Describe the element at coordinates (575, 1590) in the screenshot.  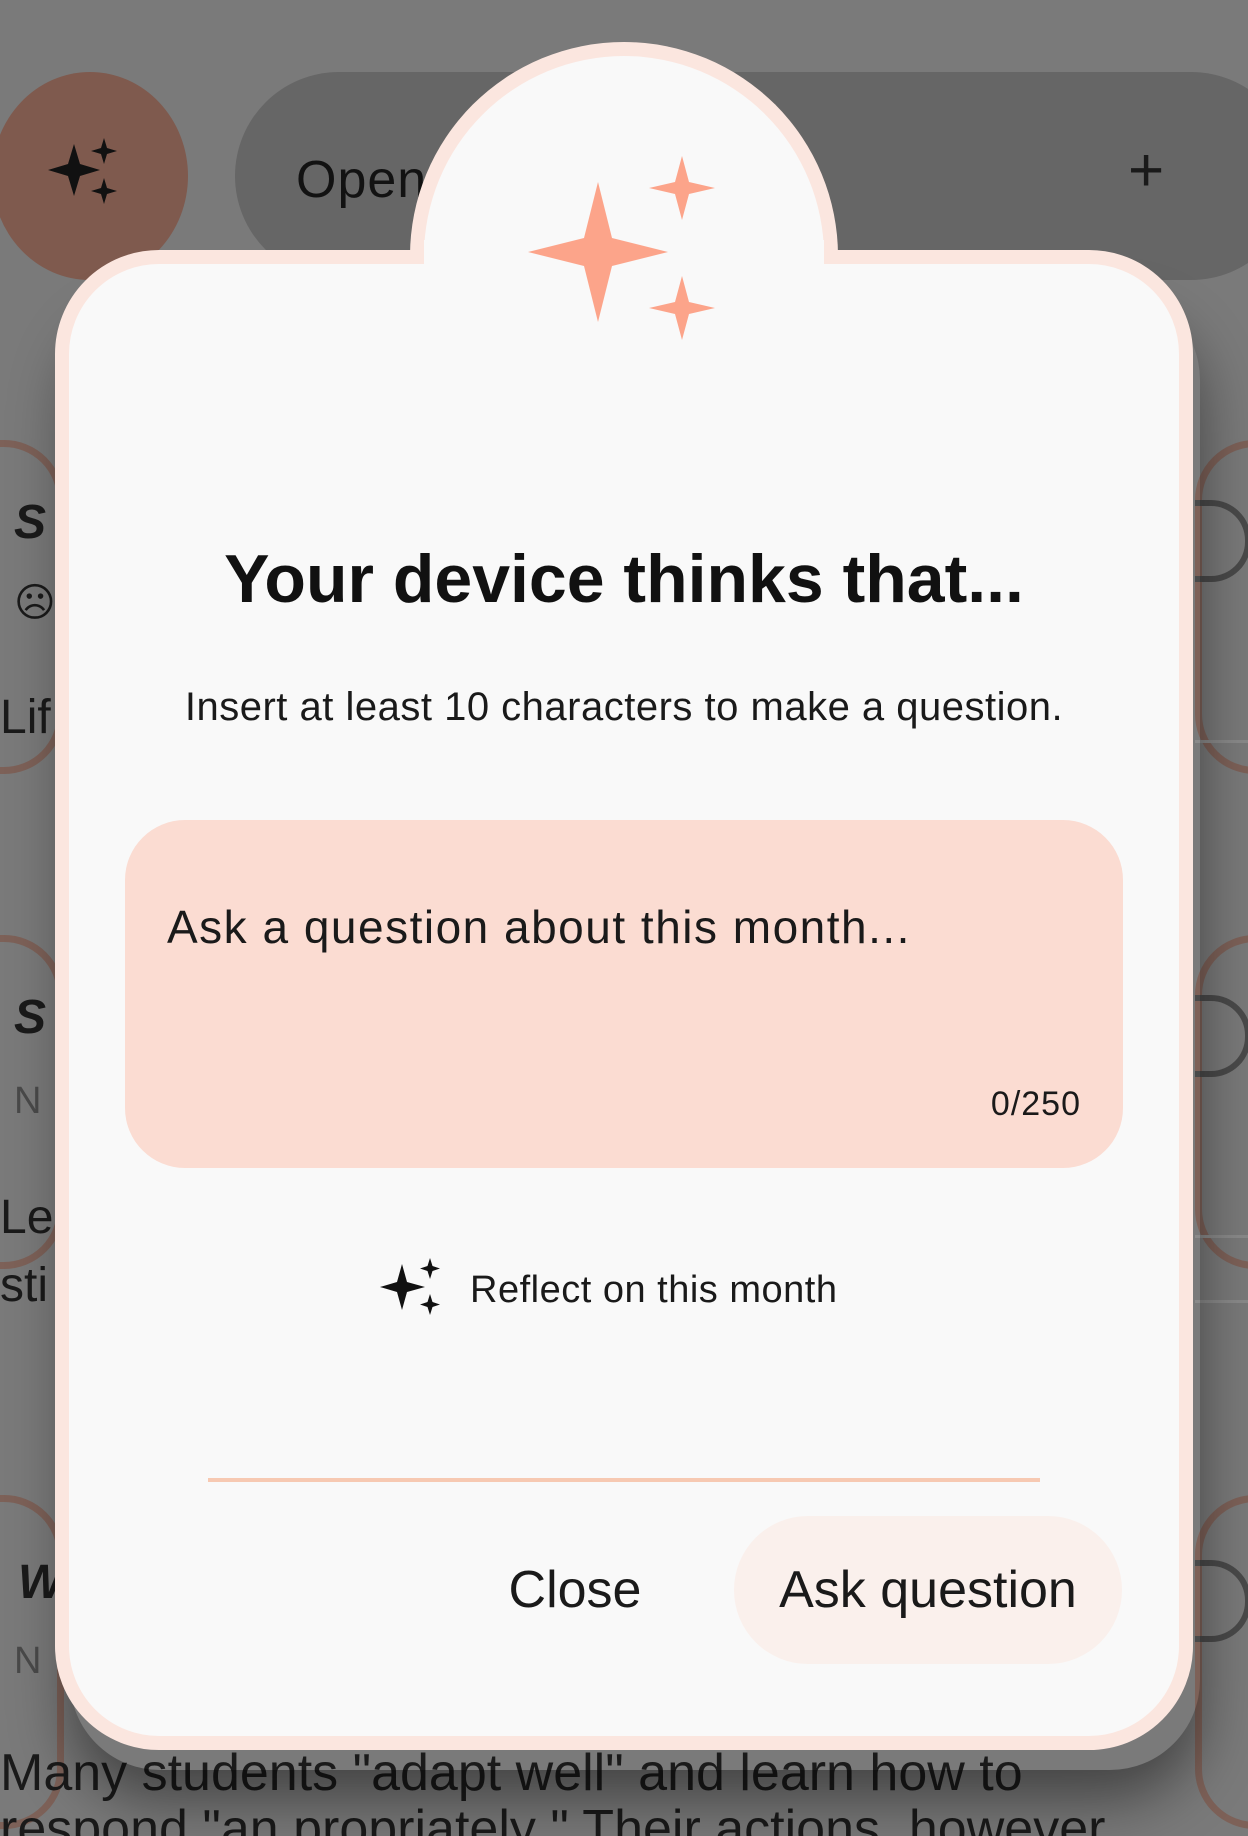
I see `close-button: Close` at that location.